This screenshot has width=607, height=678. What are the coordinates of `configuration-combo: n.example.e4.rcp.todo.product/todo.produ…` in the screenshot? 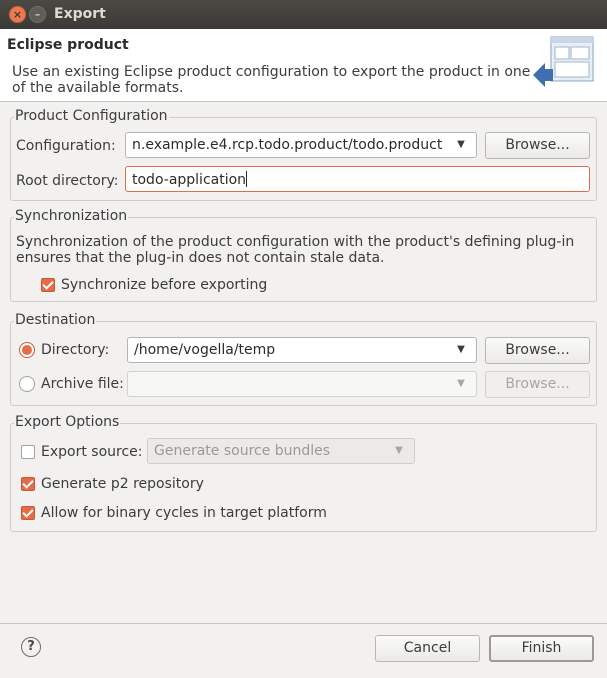 It's located at (301, 145).